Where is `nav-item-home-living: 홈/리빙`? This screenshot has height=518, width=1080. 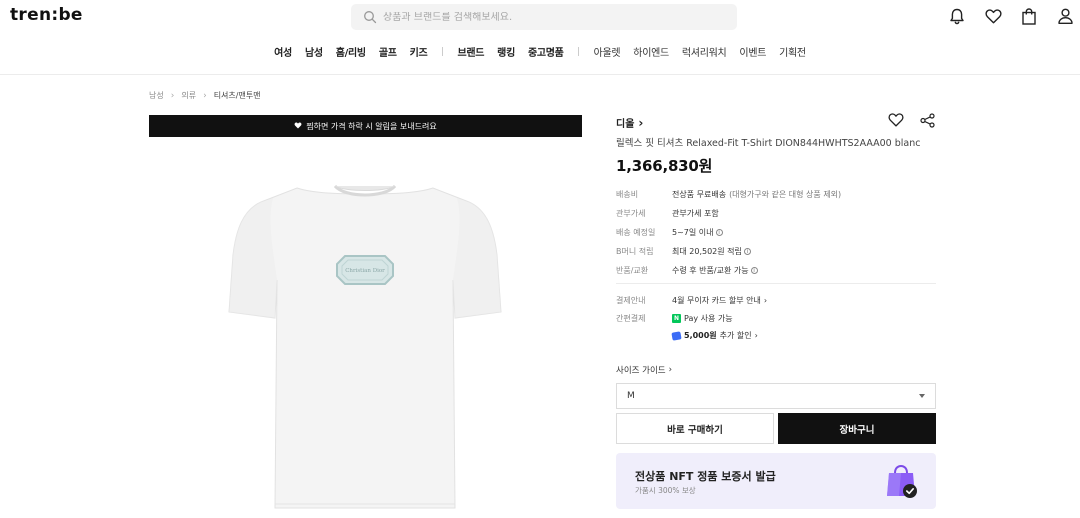
nav-item-home-living: 홈/리빙 is located at coordinates (351, 51).